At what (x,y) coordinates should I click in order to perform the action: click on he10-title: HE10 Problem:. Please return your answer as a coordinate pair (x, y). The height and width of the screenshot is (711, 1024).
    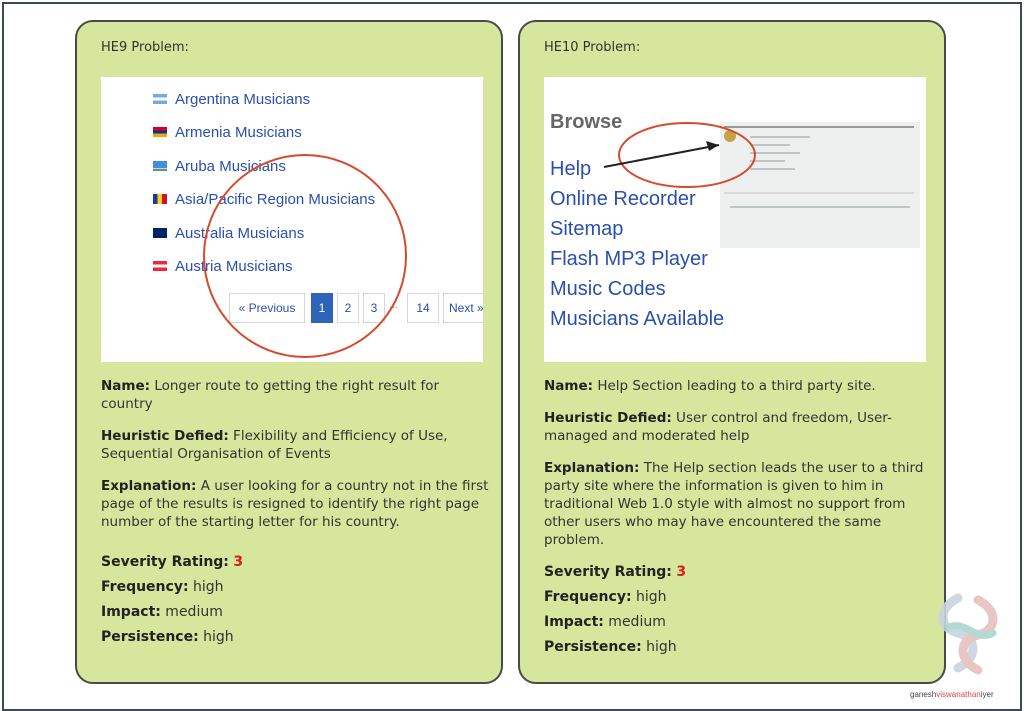
    Looking at the image, I should click on (592, 47).